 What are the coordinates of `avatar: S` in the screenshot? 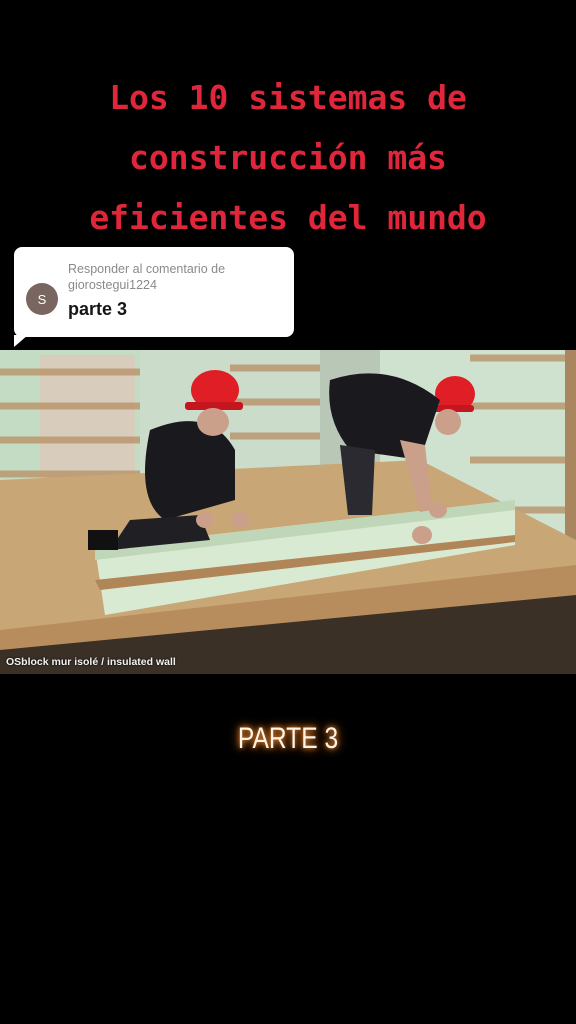 It's located at (42, 299).